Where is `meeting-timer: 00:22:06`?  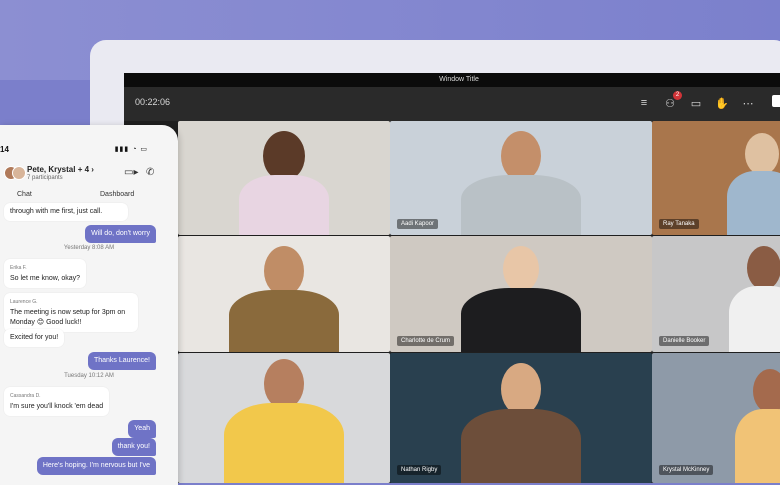
meeting-timer: 00:22:06 is located at coordinates (153, 102).